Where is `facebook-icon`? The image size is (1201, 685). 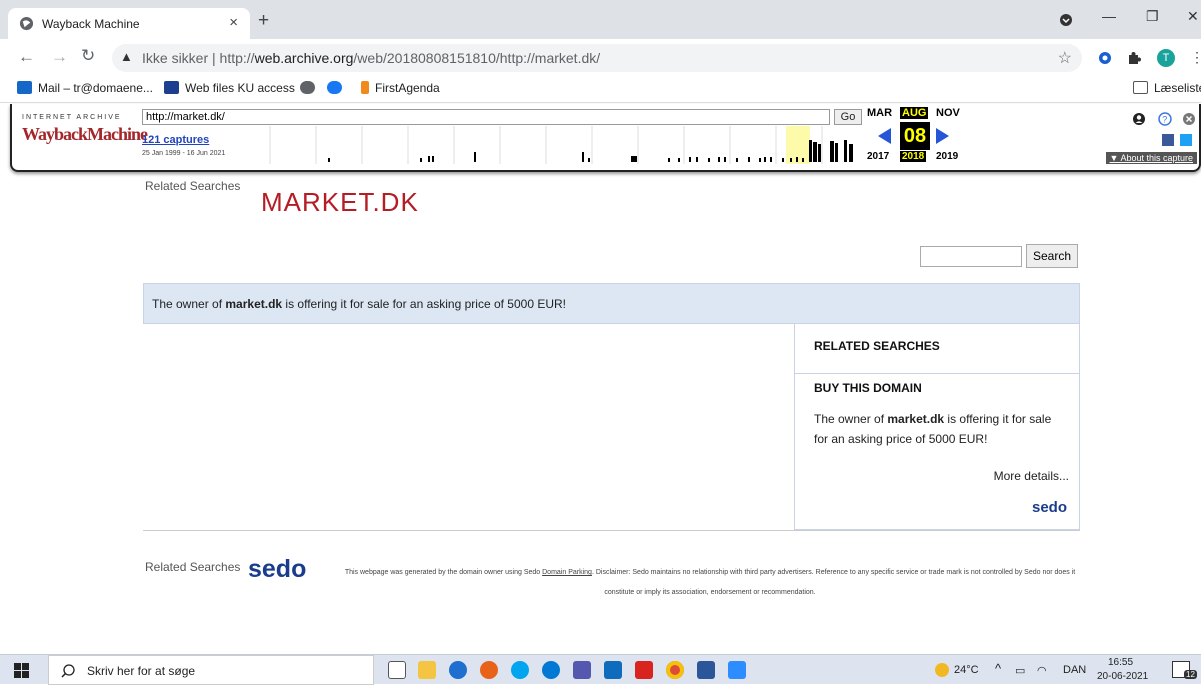
facebook-icon is located at coordinates (334, 87).